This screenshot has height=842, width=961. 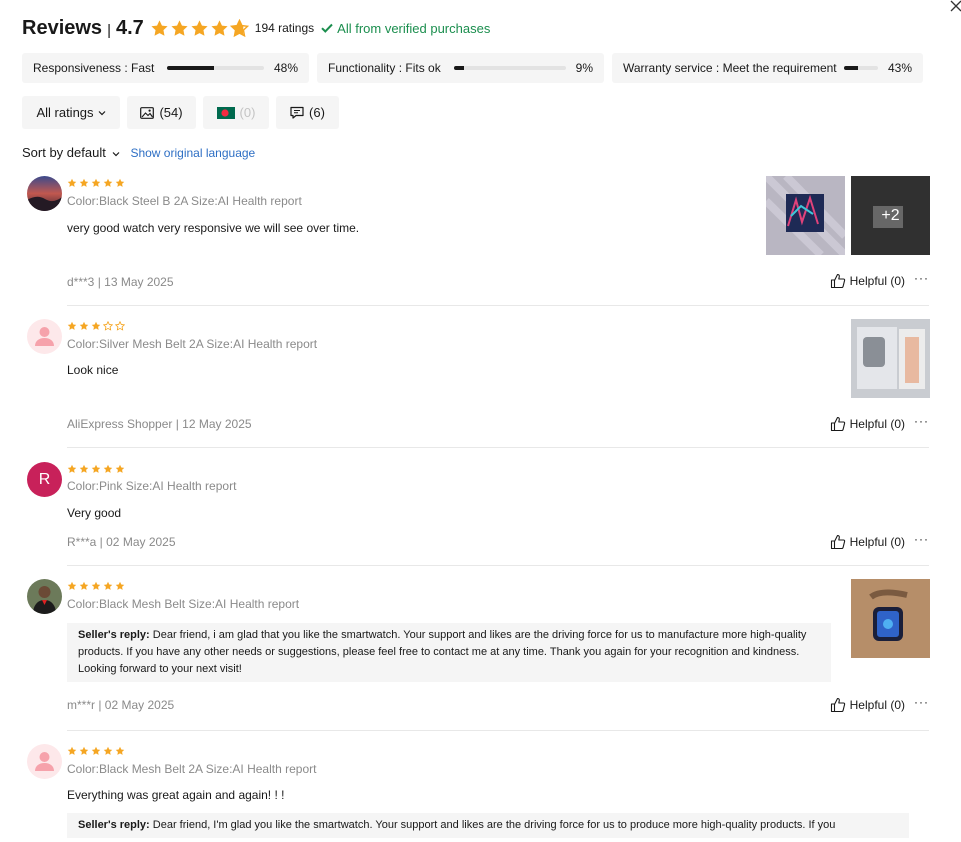 What do you see at coordinates (71, 112) in the screenshot?
I see `all-ratings-filter: All ratings` at bounding box center [71, 112].